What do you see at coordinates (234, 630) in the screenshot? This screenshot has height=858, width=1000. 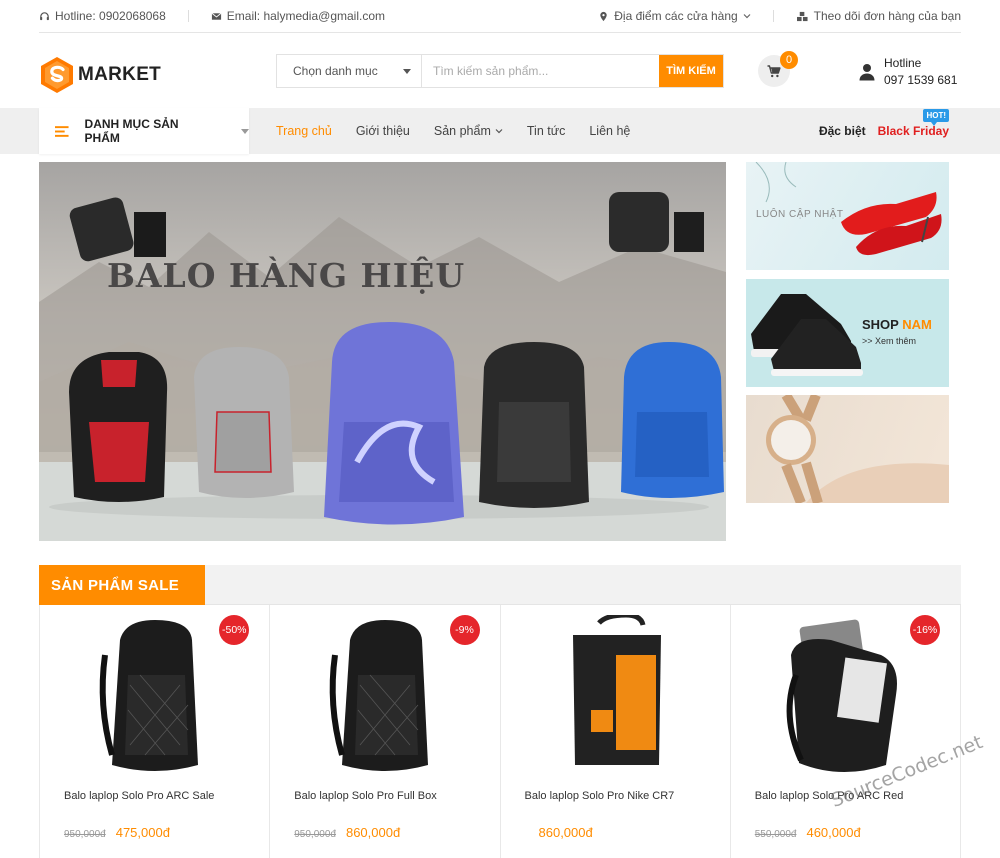 I see `discount-badge: -50%` at bounding box center [234, 630].